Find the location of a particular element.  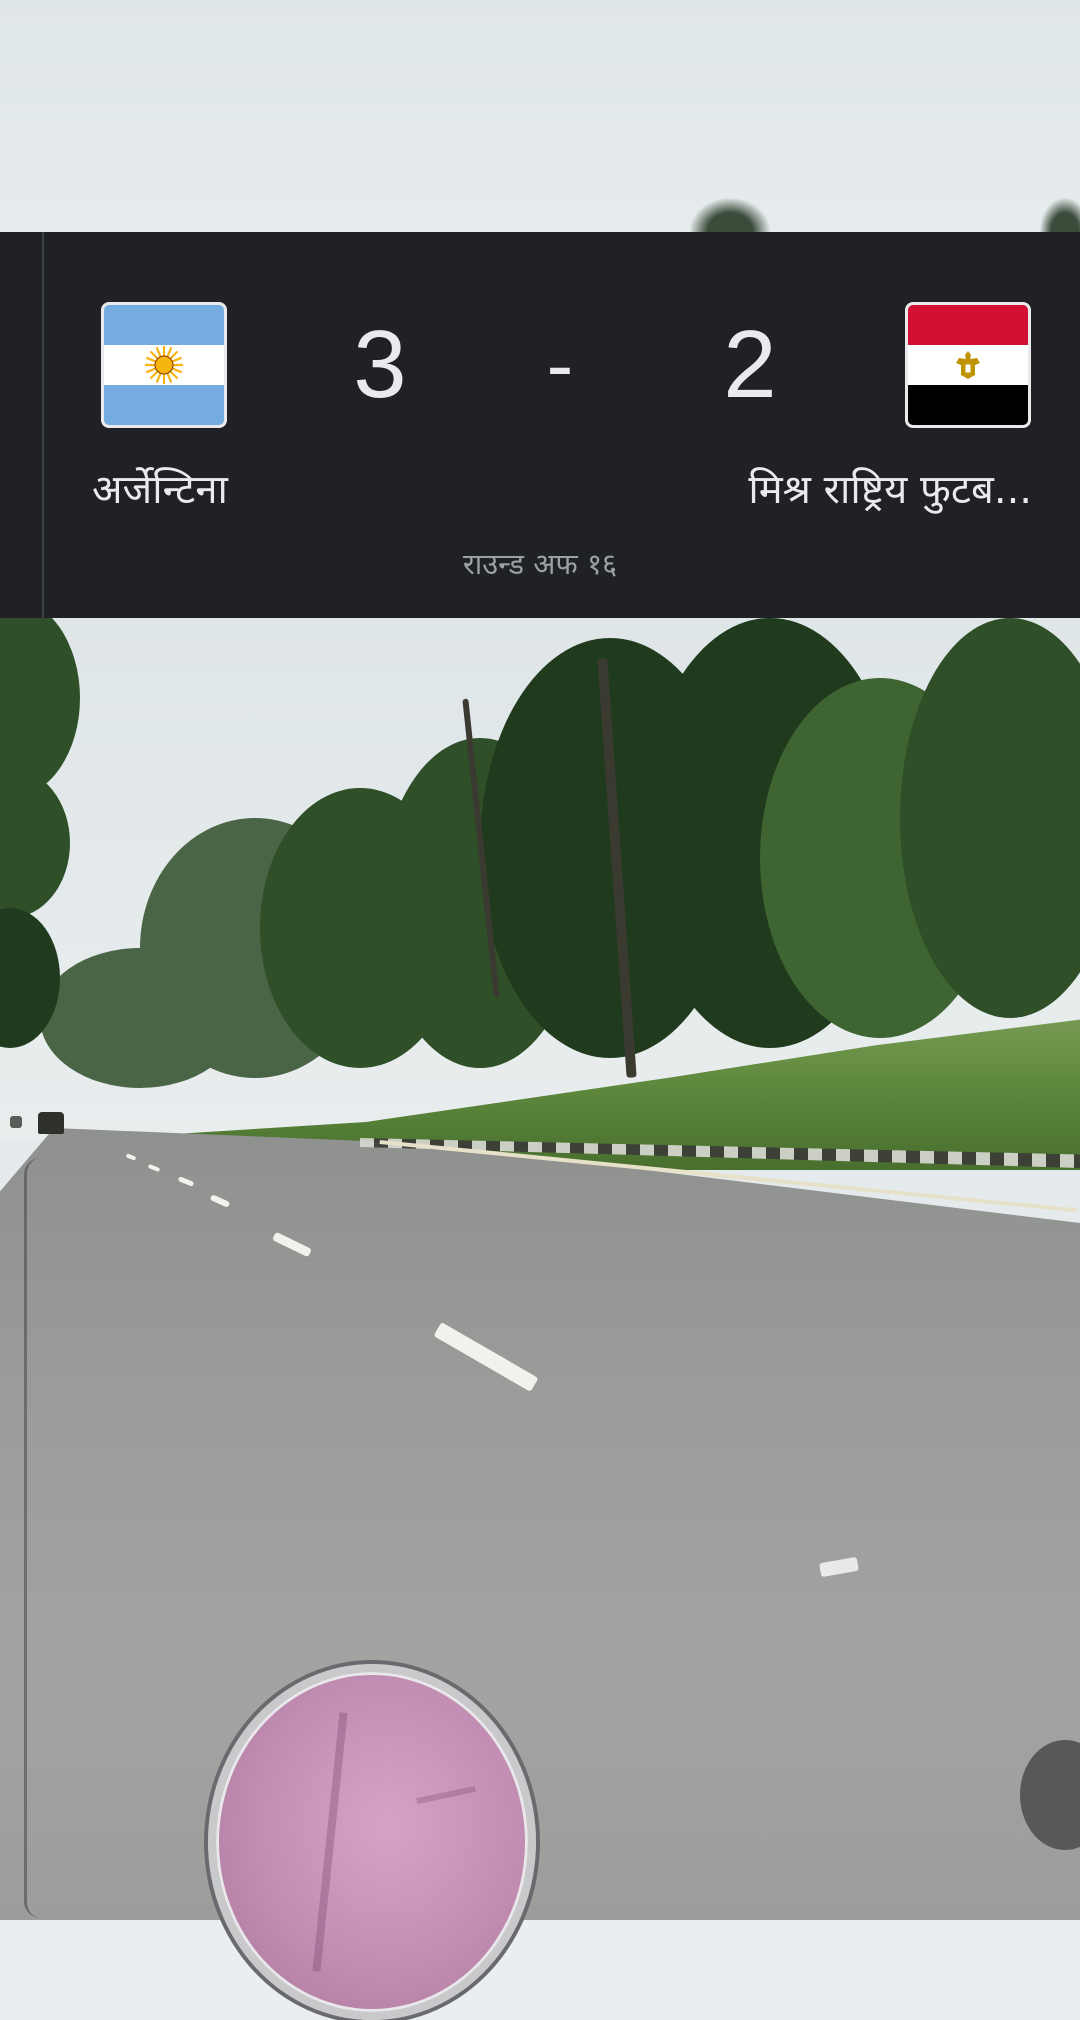

motorcycle-mirror is located at coordinates (372, 1842).